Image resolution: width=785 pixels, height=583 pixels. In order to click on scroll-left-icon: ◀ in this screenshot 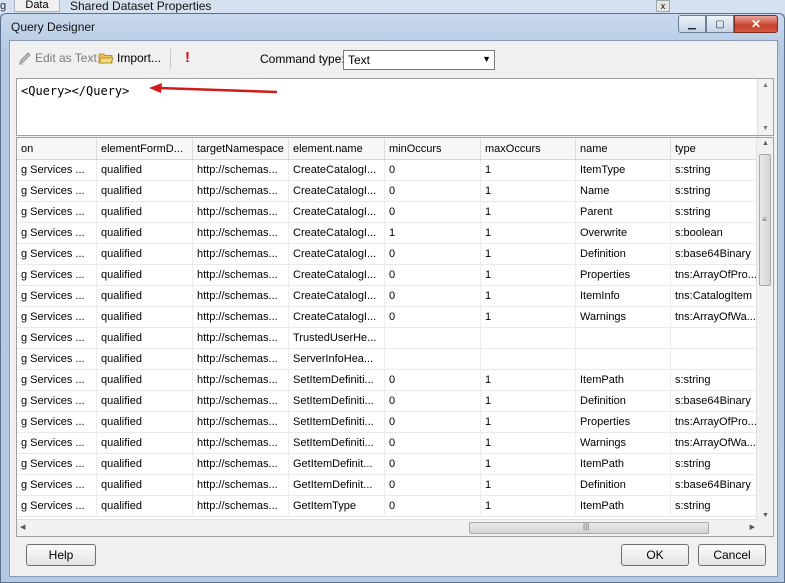, I will do `click(22, 527)`.